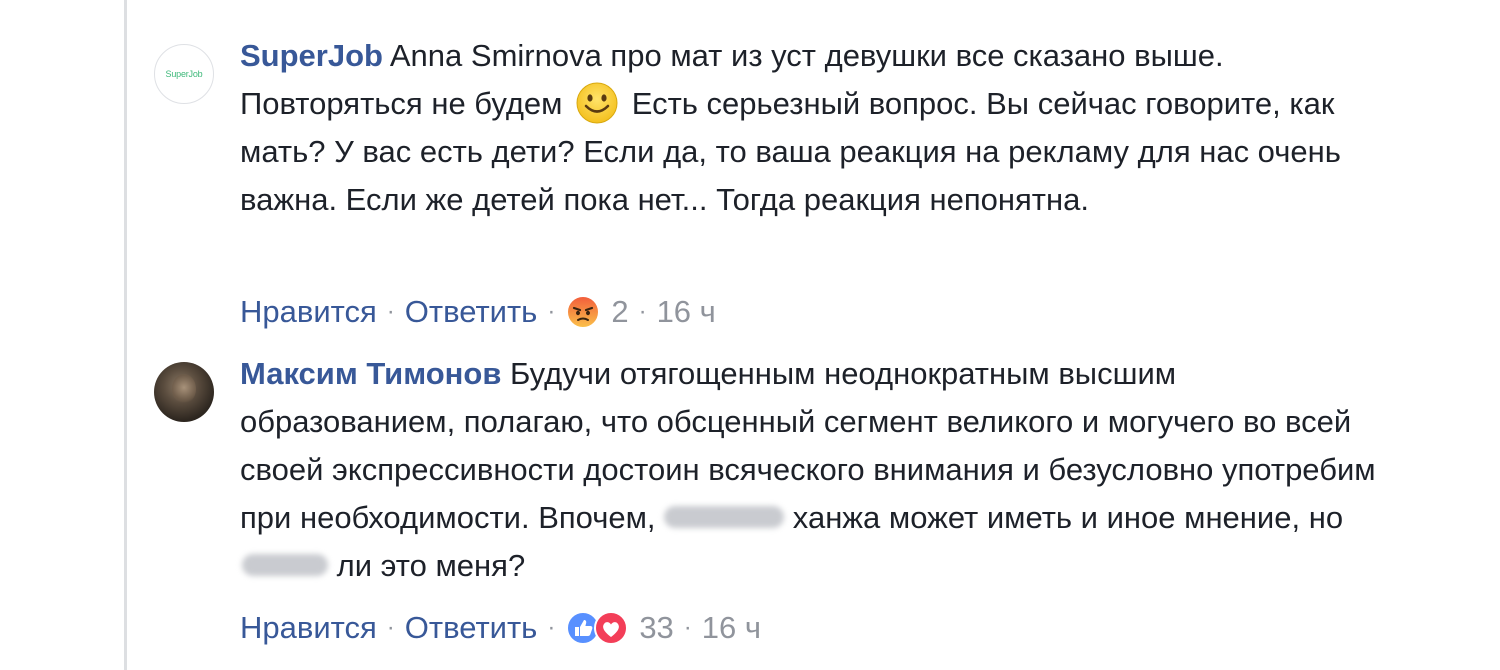  What do you see at coordinates (656, 628) in the screenshot?
I see `reaction-count: 33` at bounding box center [656, 628].